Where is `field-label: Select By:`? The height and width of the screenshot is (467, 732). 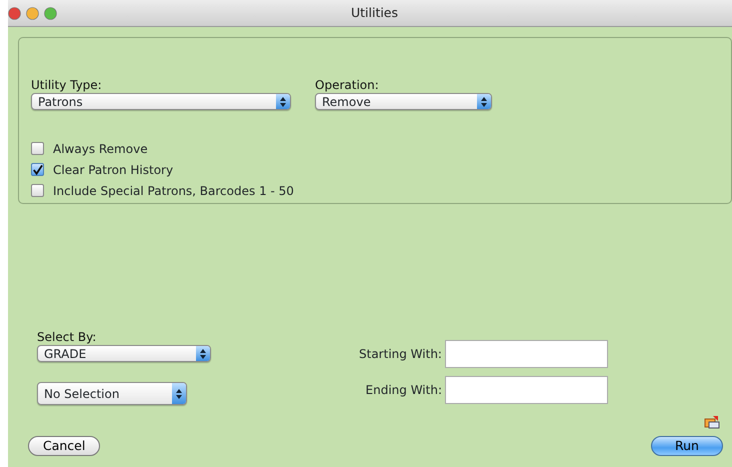 field-label: Select By: is located at coordinates (67, 337).